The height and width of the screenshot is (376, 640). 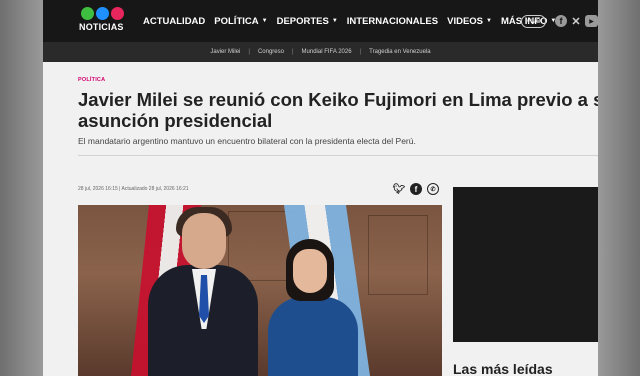 What do you see at coordinates (236, 21) in the screenshot?
I see `nav-label: POLÍTICA` at bounding box center [236, 21].